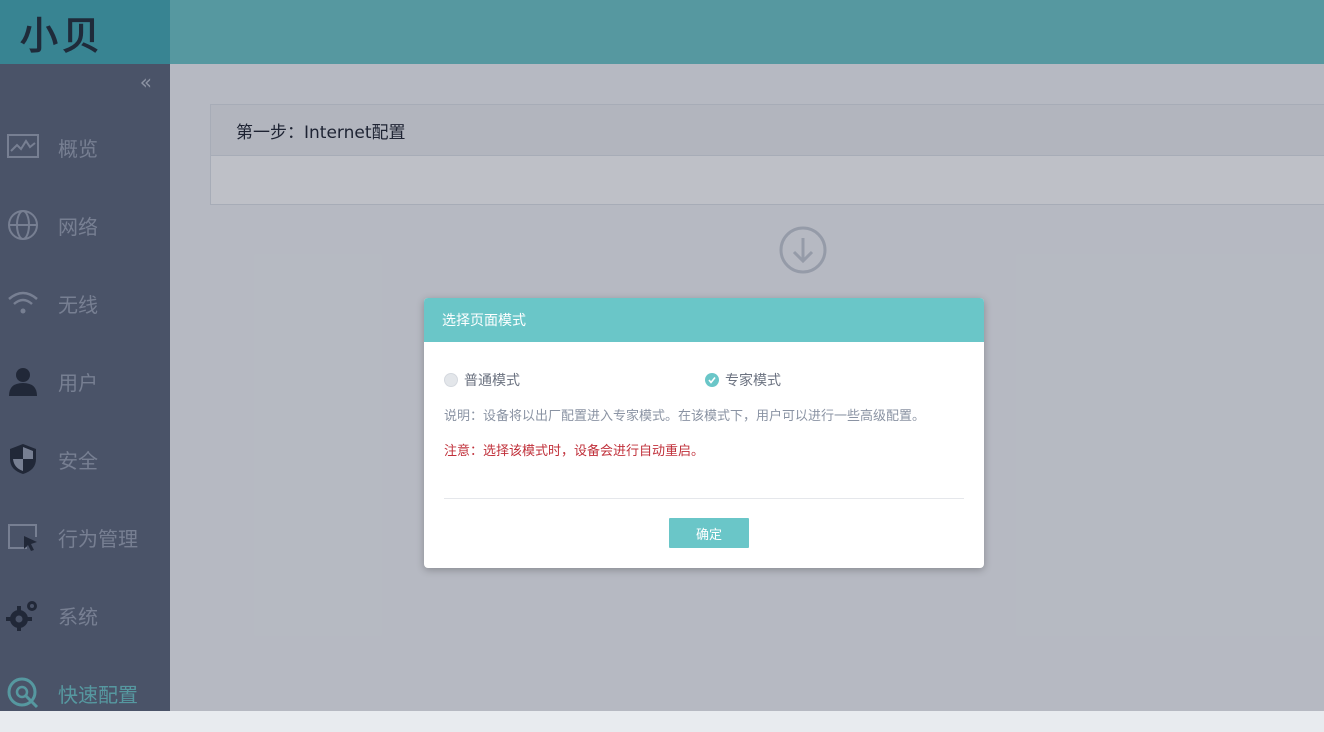 The width and height of the screenshot is (1324, 732). I want to click on mode-radio-group: 普通模式 专家模式, so click(704, 380).